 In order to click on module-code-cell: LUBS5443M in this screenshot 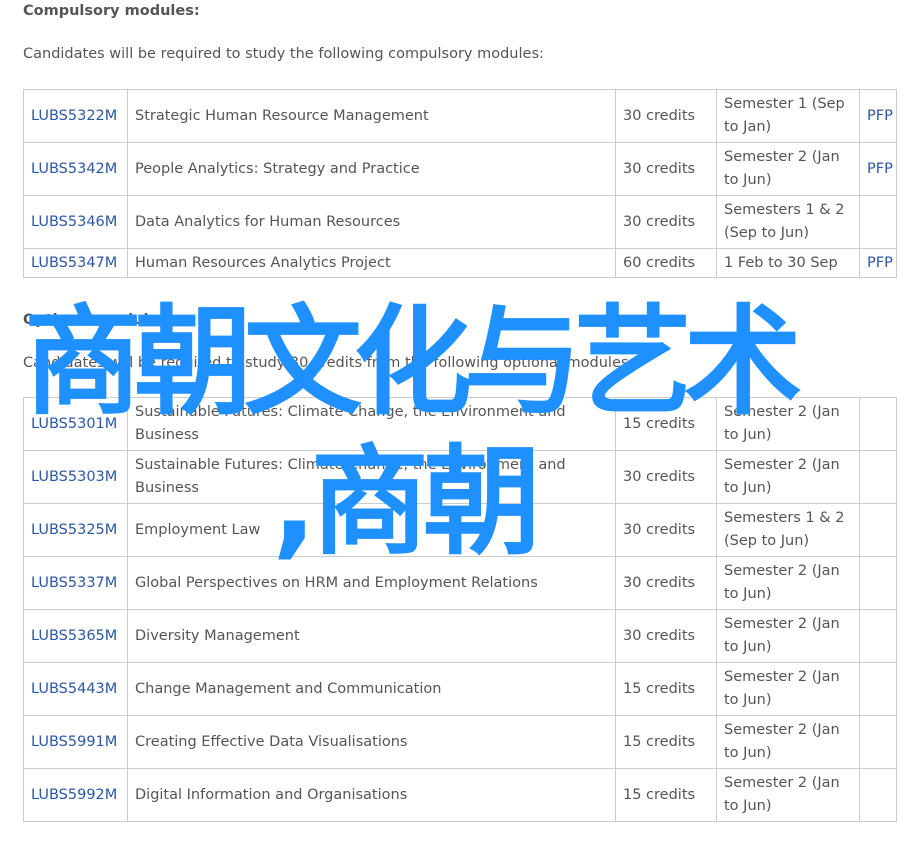, I will do `click(75, 689)`.